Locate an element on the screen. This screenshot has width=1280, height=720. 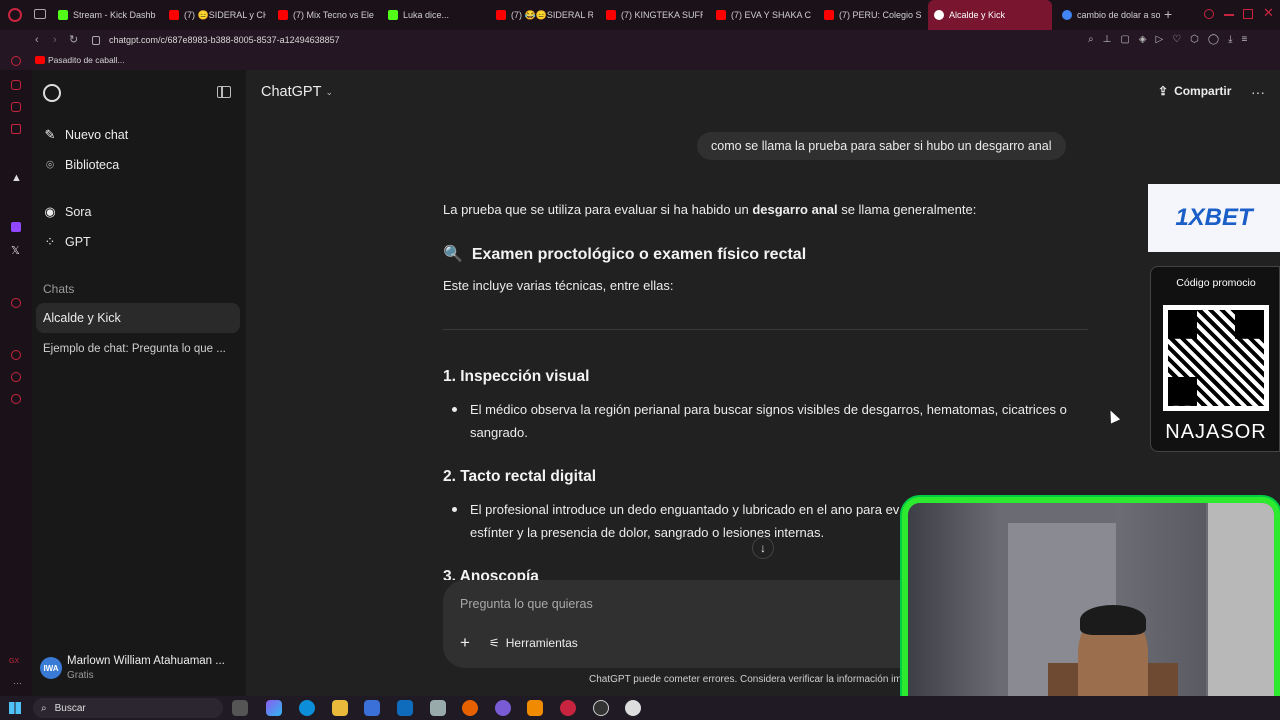
vlc-icon is located at coordinates (535, 708).